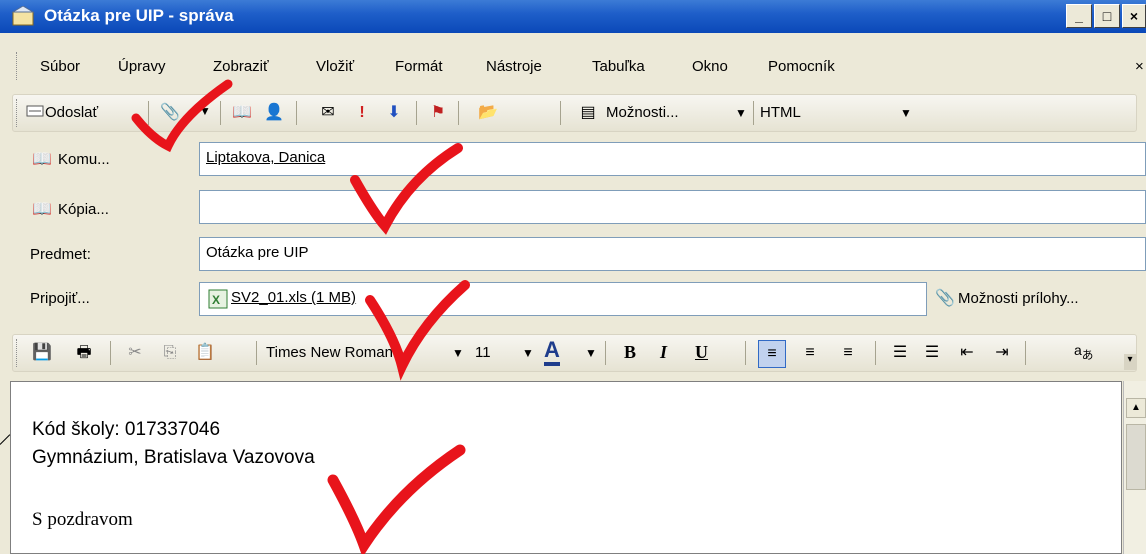 This screenshot has height=554, width=1146. I want to click on cc-field, so click(672, 207).